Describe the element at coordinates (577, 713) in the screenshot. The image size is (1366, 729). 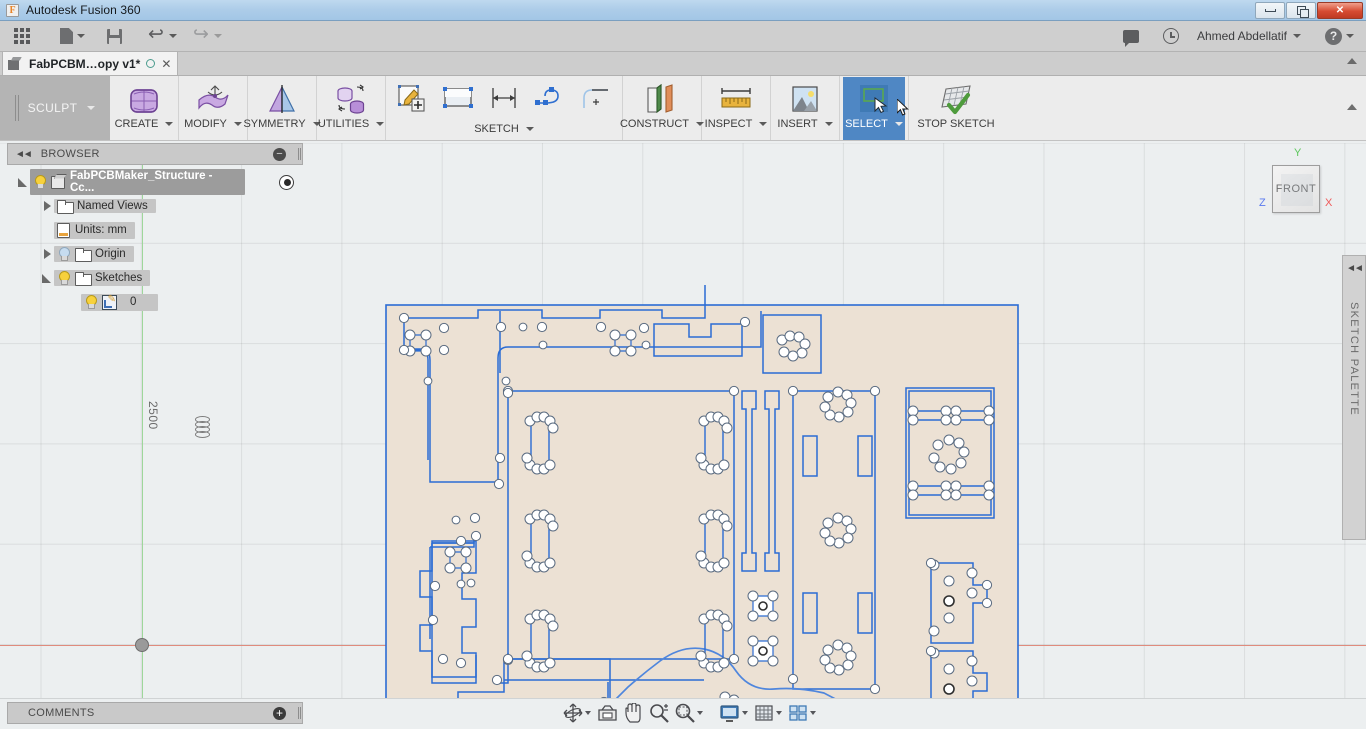
I see `orbit-button` at that location.